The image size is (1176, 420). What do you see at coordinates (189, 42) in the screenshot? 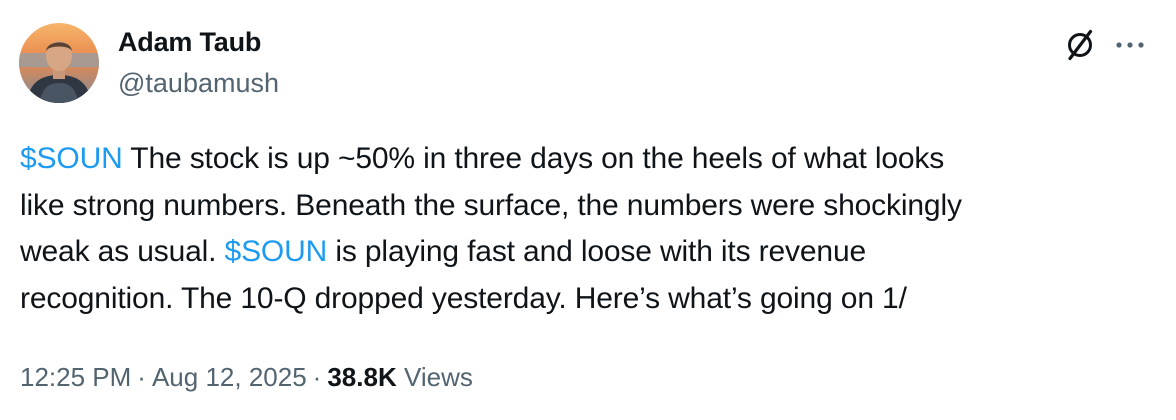
I see `author-display-name: Adam Taub` at bounding box center [189, 42].